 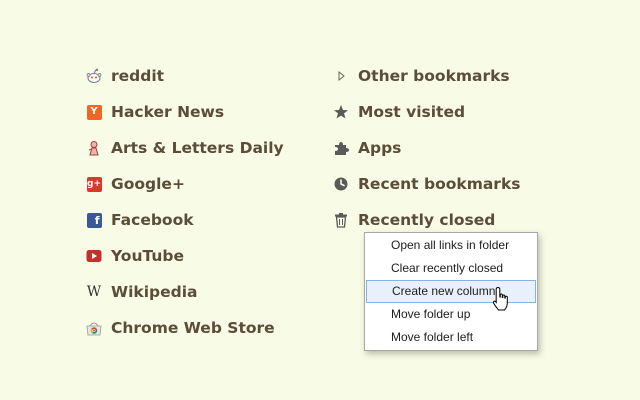 What do you see at coordinates (168, 112) in the screenshot?
I see `bookmark-label: Hacker News` at bounding box center [168, 112].